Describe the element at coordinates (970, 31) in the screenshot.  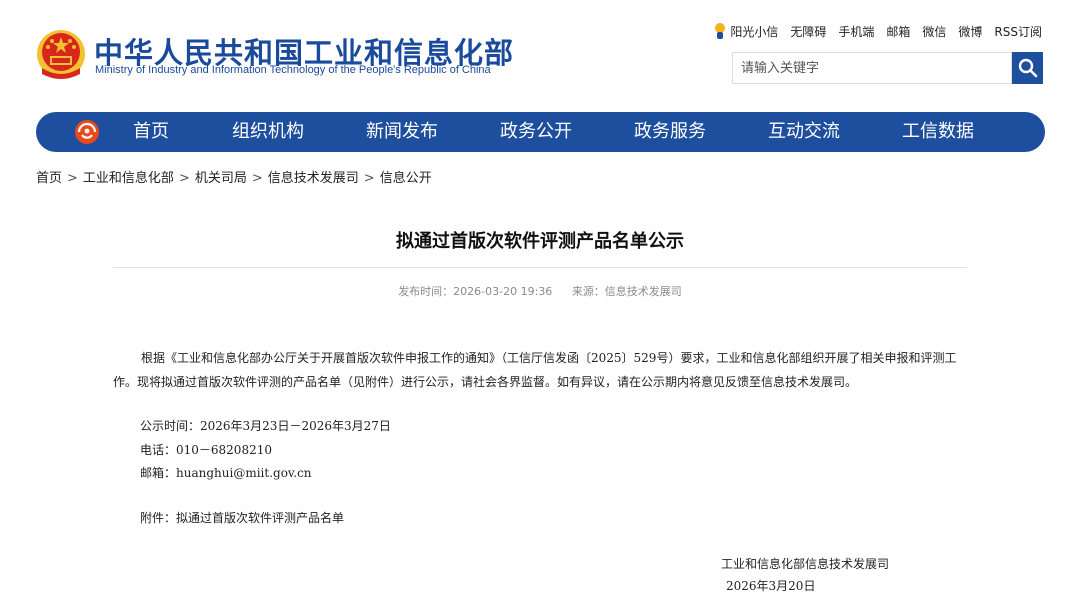
I see `top-link-weibo: 微博` at that location.